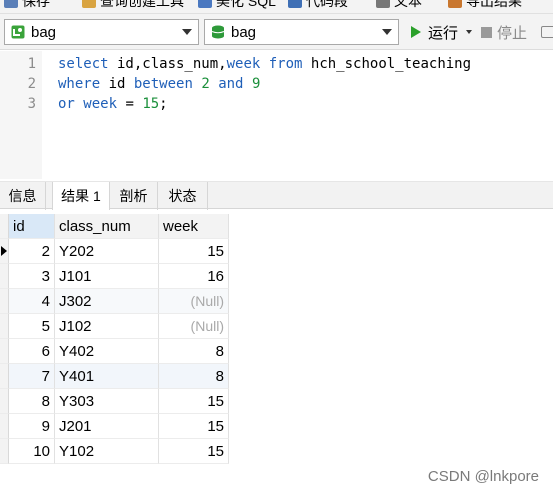 The image size is (553, 496). What do you see at coordinates (159, 84) in the screenshot?
I see `code-line-2: where id between 2 and 9` at bounding box center [159, 84].